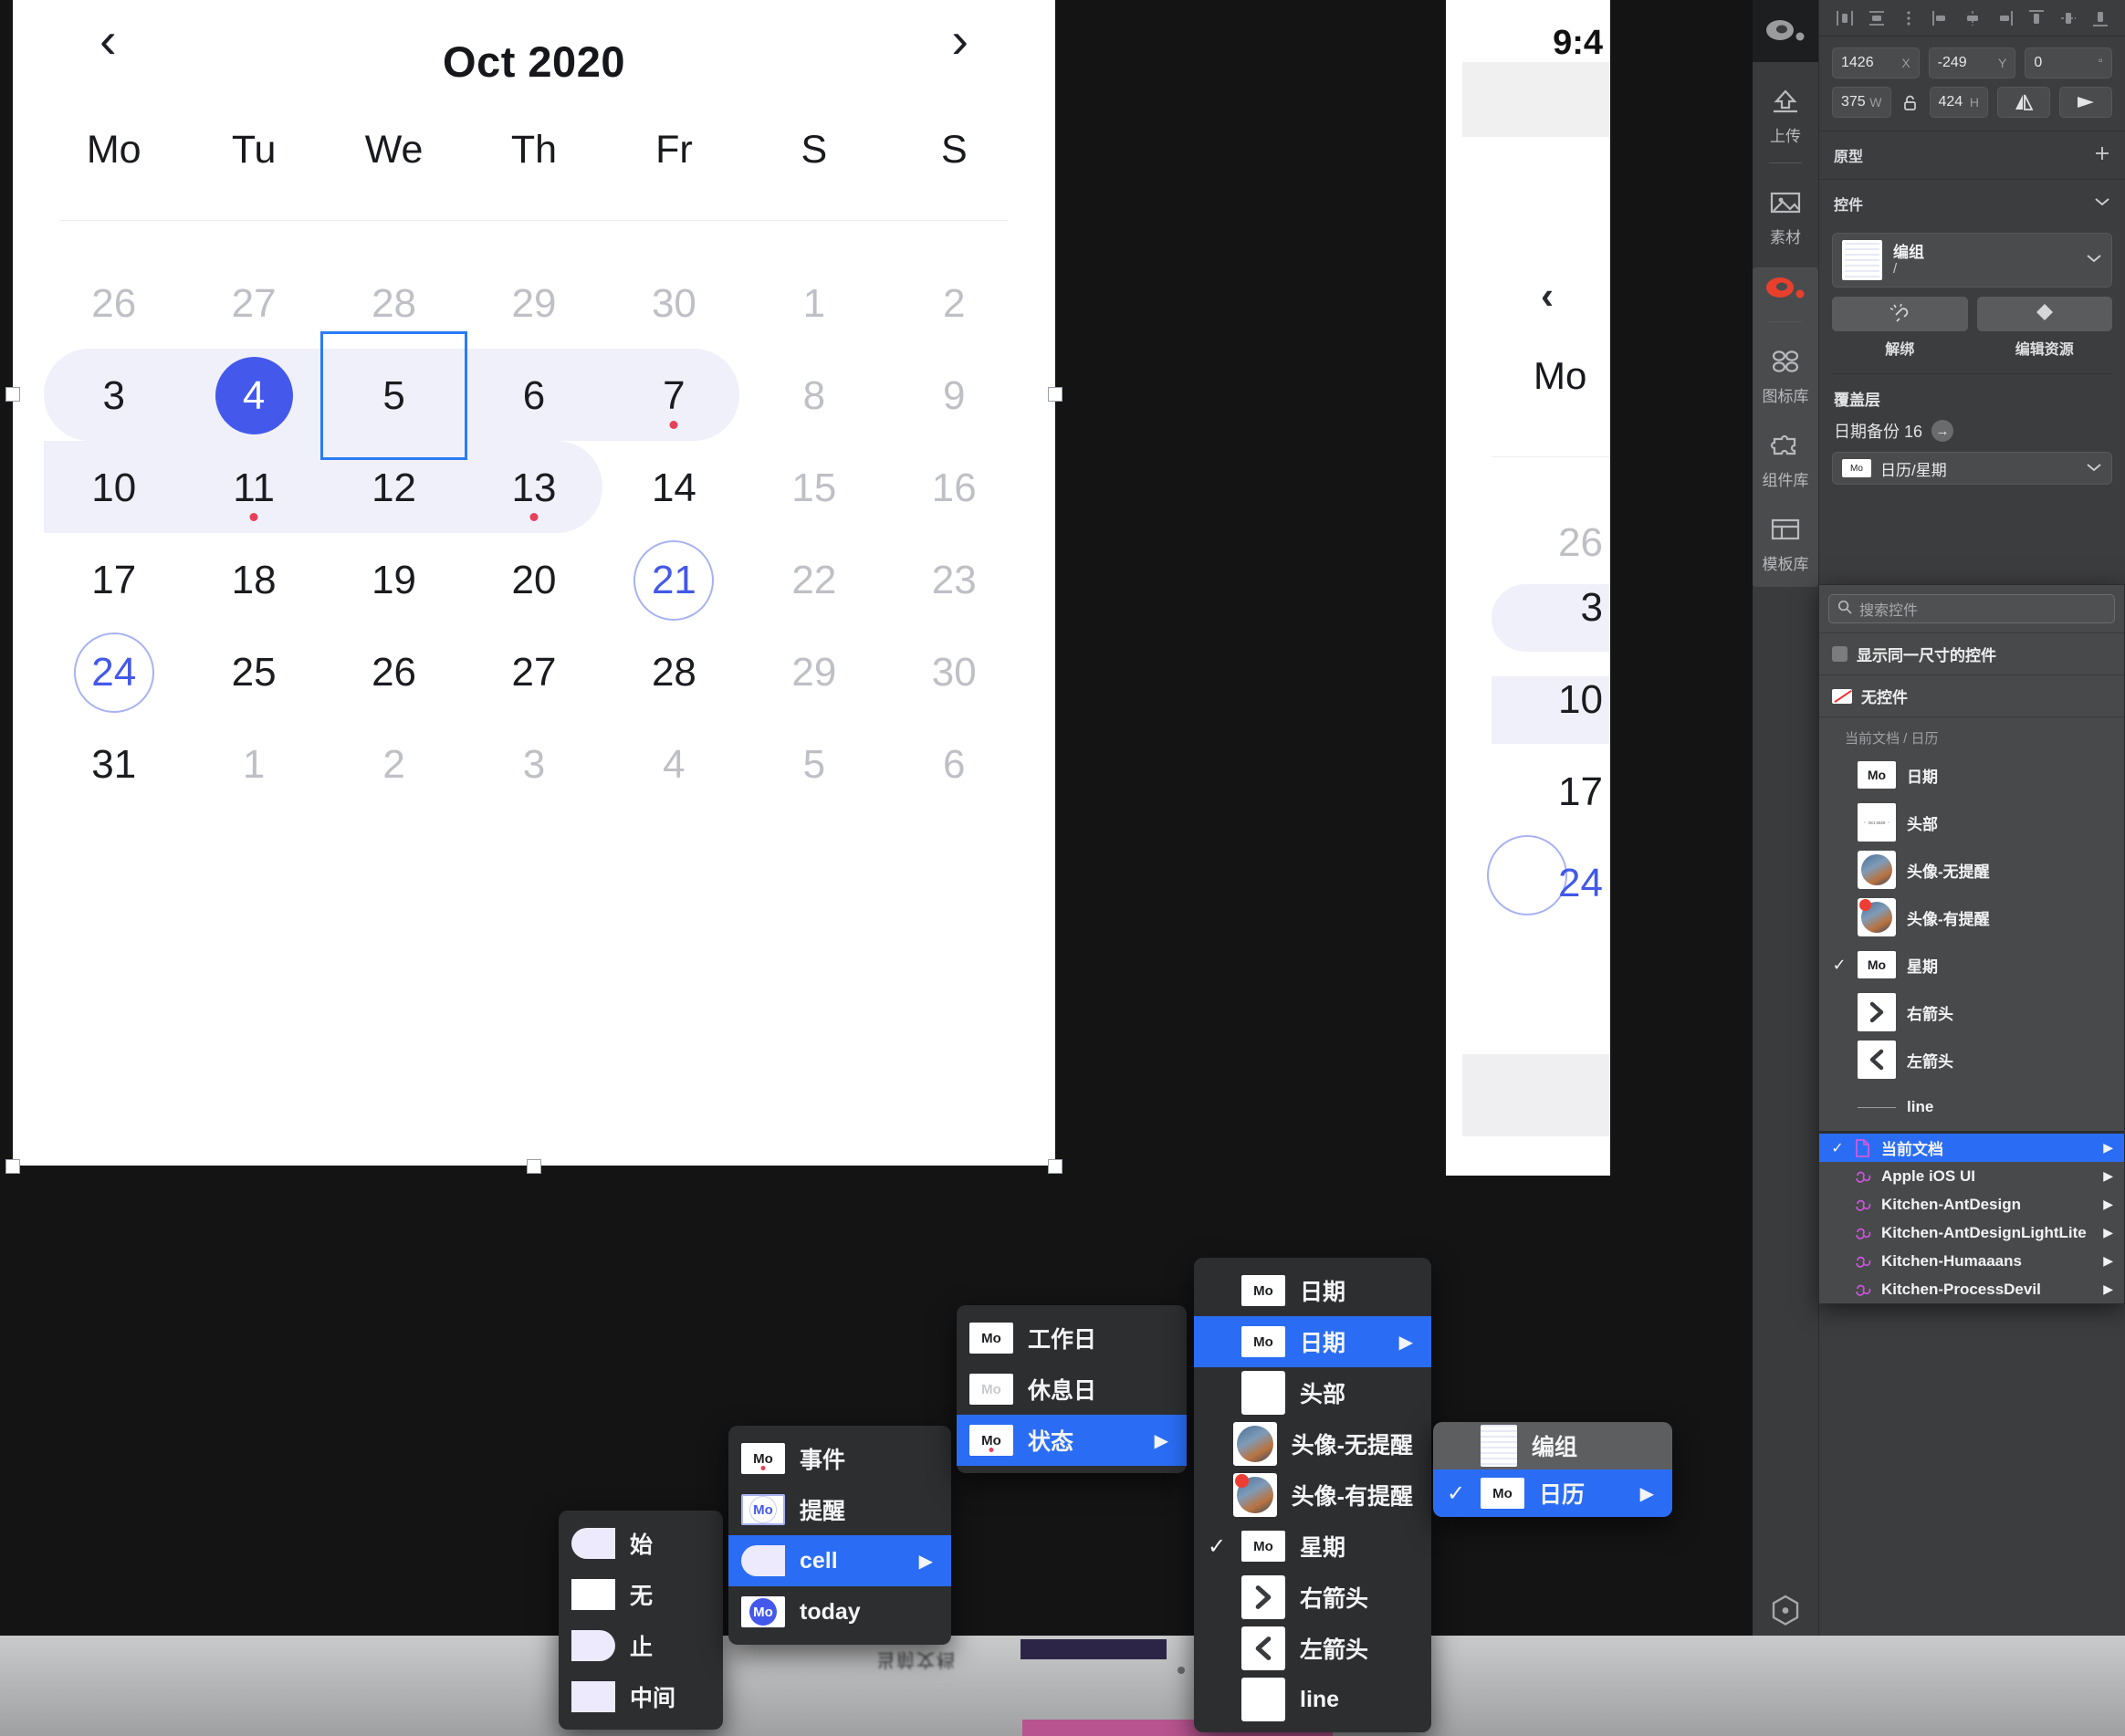  Describe the element at coordinates (1909, 18) in the screenshot. I see `distribute-vertical-icon` at that location.